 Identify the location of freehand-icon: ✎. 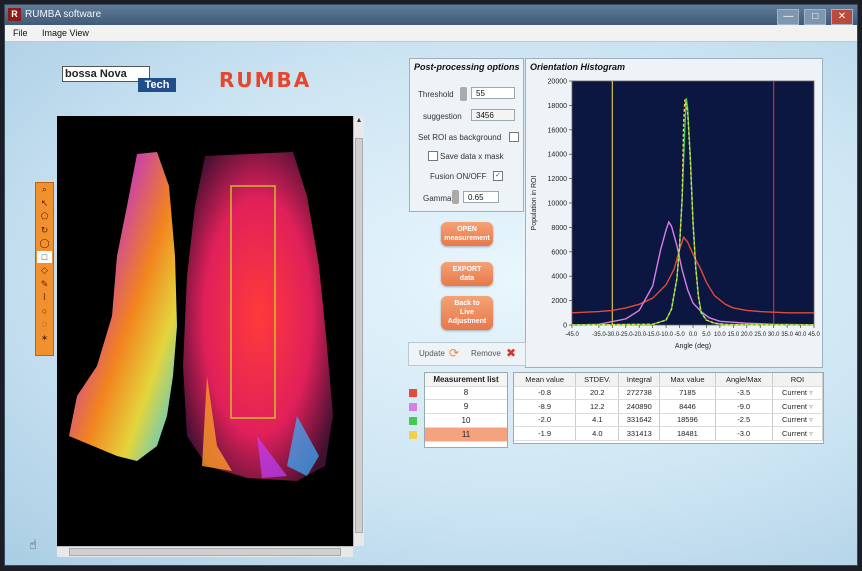
(44, 284).